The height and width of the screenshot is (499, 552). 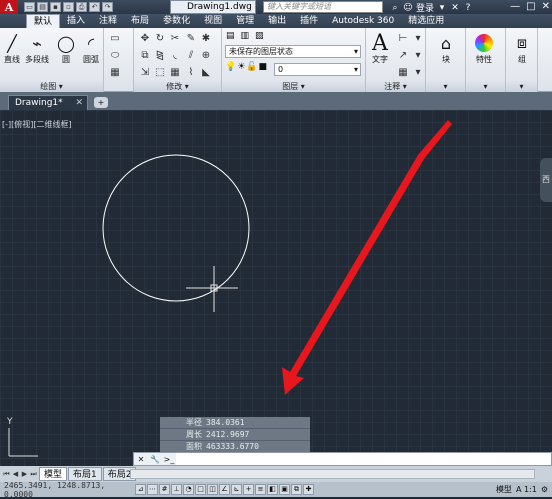 I want to click on hatch-icon: ▦, so click(x=115, y=73).